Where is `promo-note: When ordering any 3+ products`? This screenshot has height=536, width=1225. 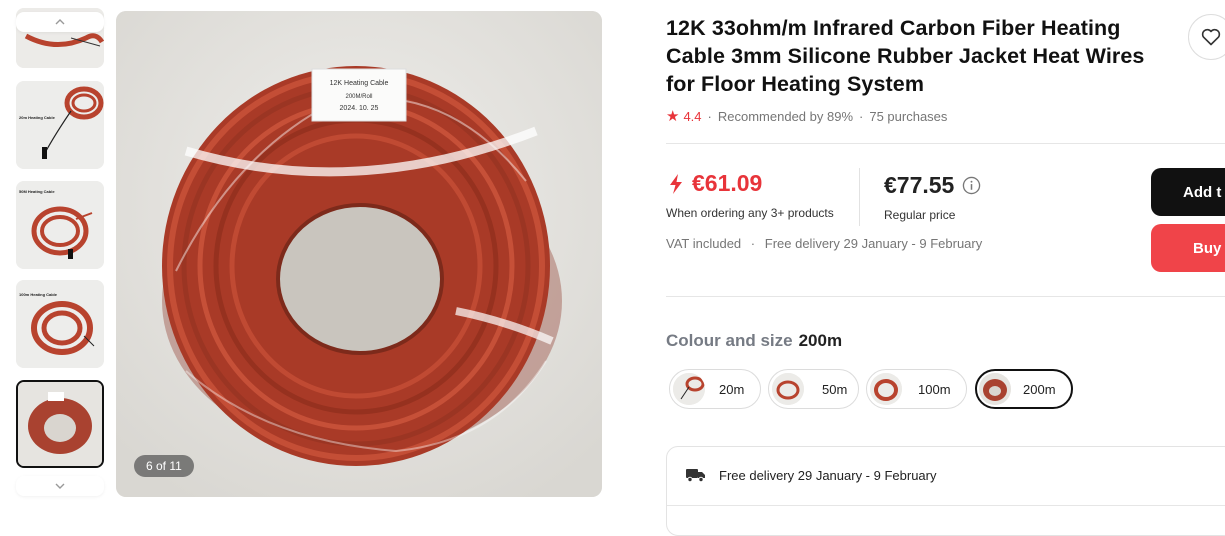 promo-note: When ordering any 3+ products is located at coordinates (750, 213).